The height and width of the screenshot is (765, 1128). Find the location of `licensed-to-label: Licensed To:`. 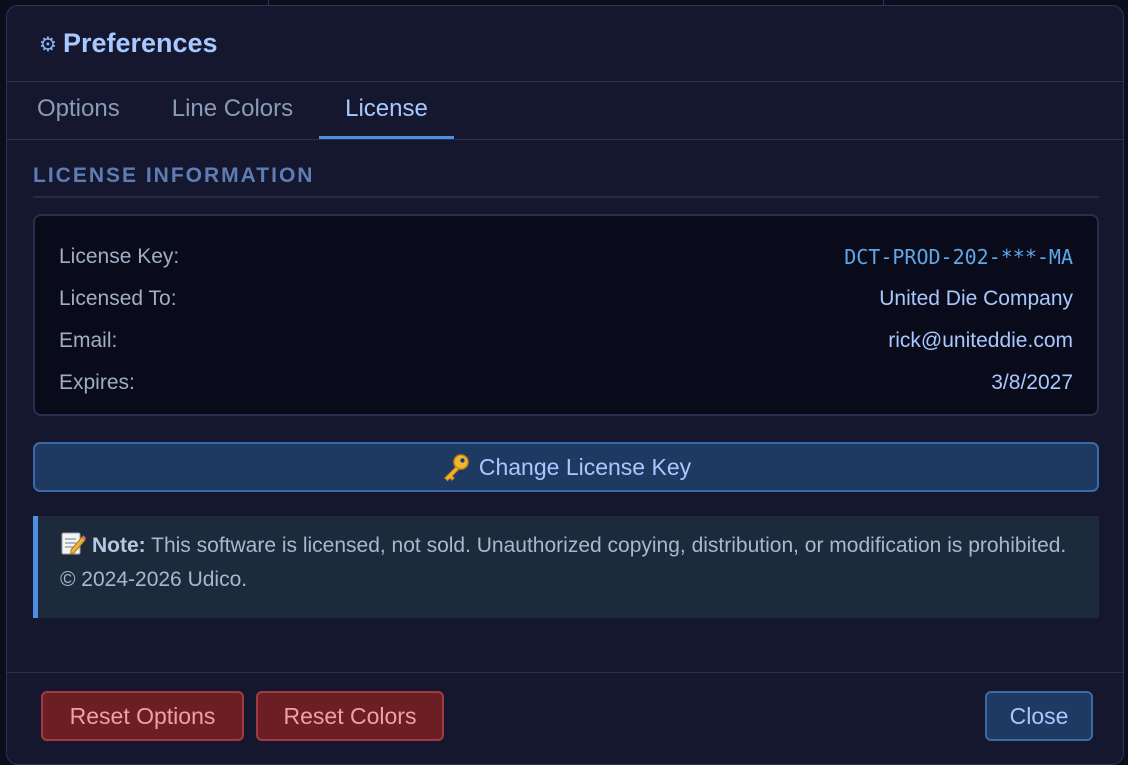

licensed-to-label: Licensed To: is located at coordinates (118, 298).